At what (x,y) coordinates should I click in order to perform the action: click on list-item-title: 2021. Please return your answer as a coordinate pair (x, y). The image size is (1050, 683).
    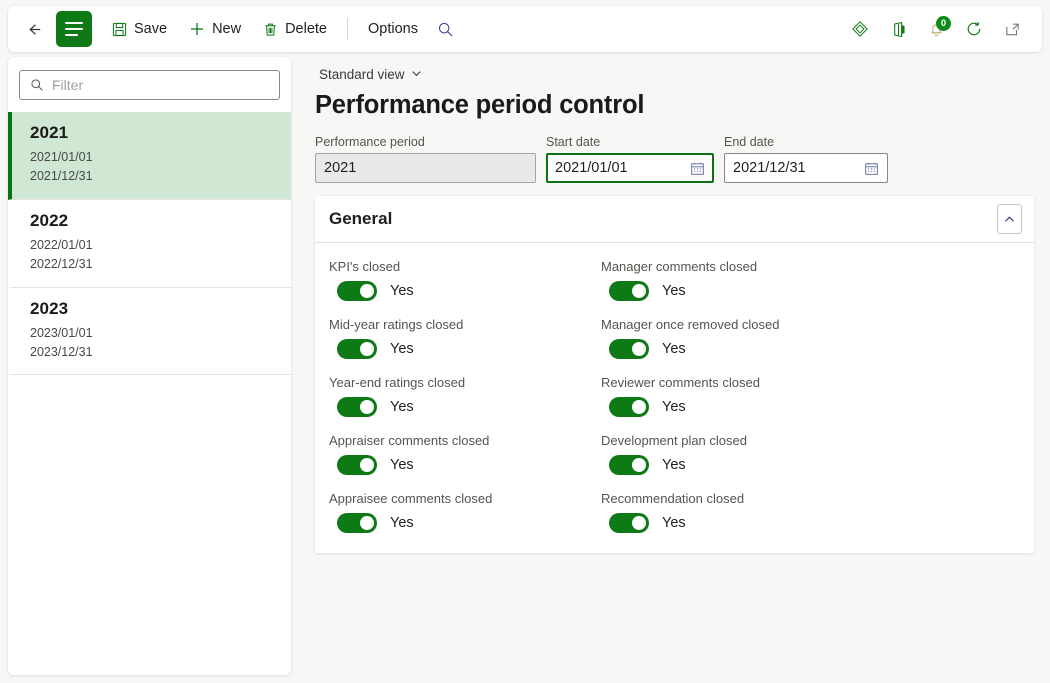
    Looking at the image, I should click on (49, 132).